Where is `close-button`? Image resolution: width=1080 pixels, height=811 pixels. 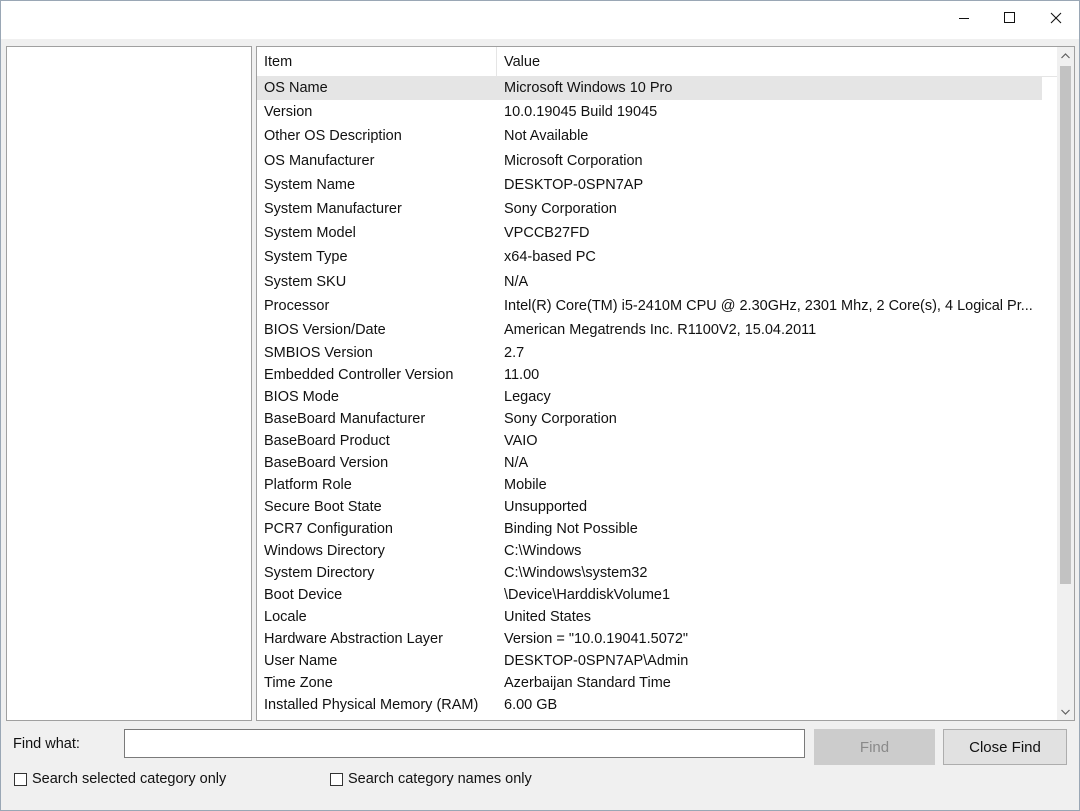
close-button is located at coordinates (1056, 18).